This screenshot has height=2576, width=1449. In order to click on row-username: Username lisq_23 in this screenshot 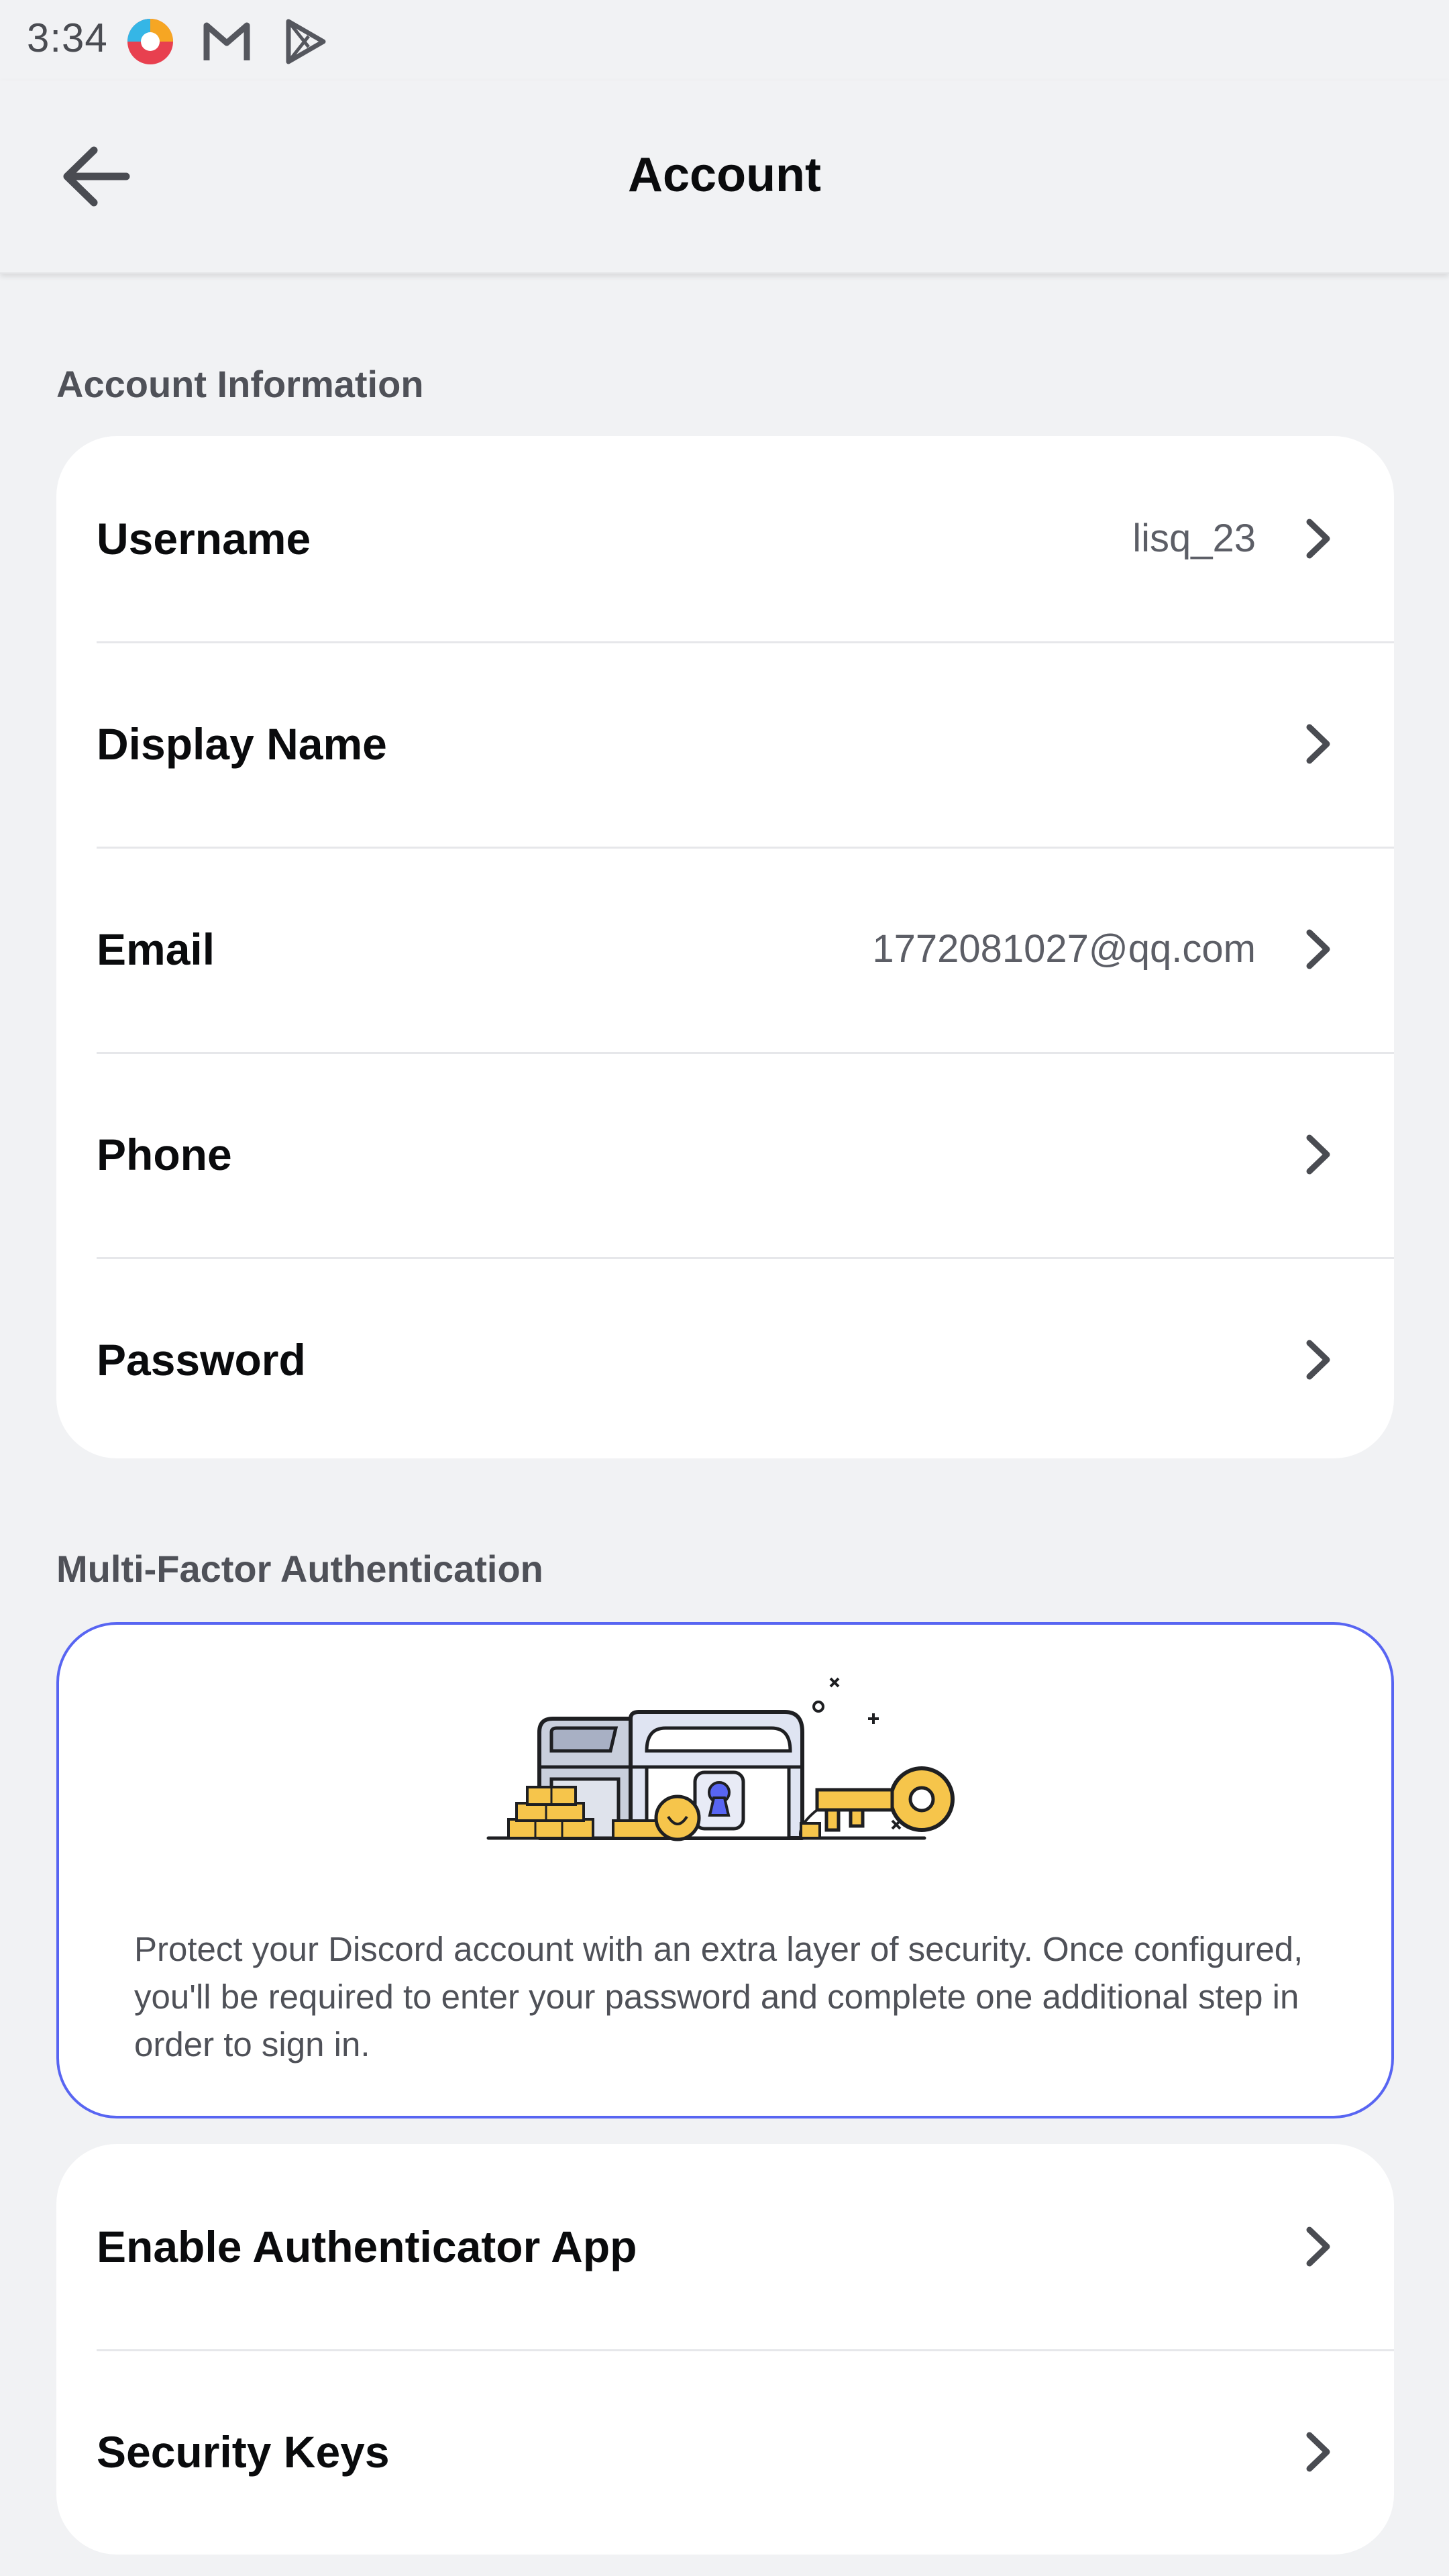, I will do `click(725, 538)`.